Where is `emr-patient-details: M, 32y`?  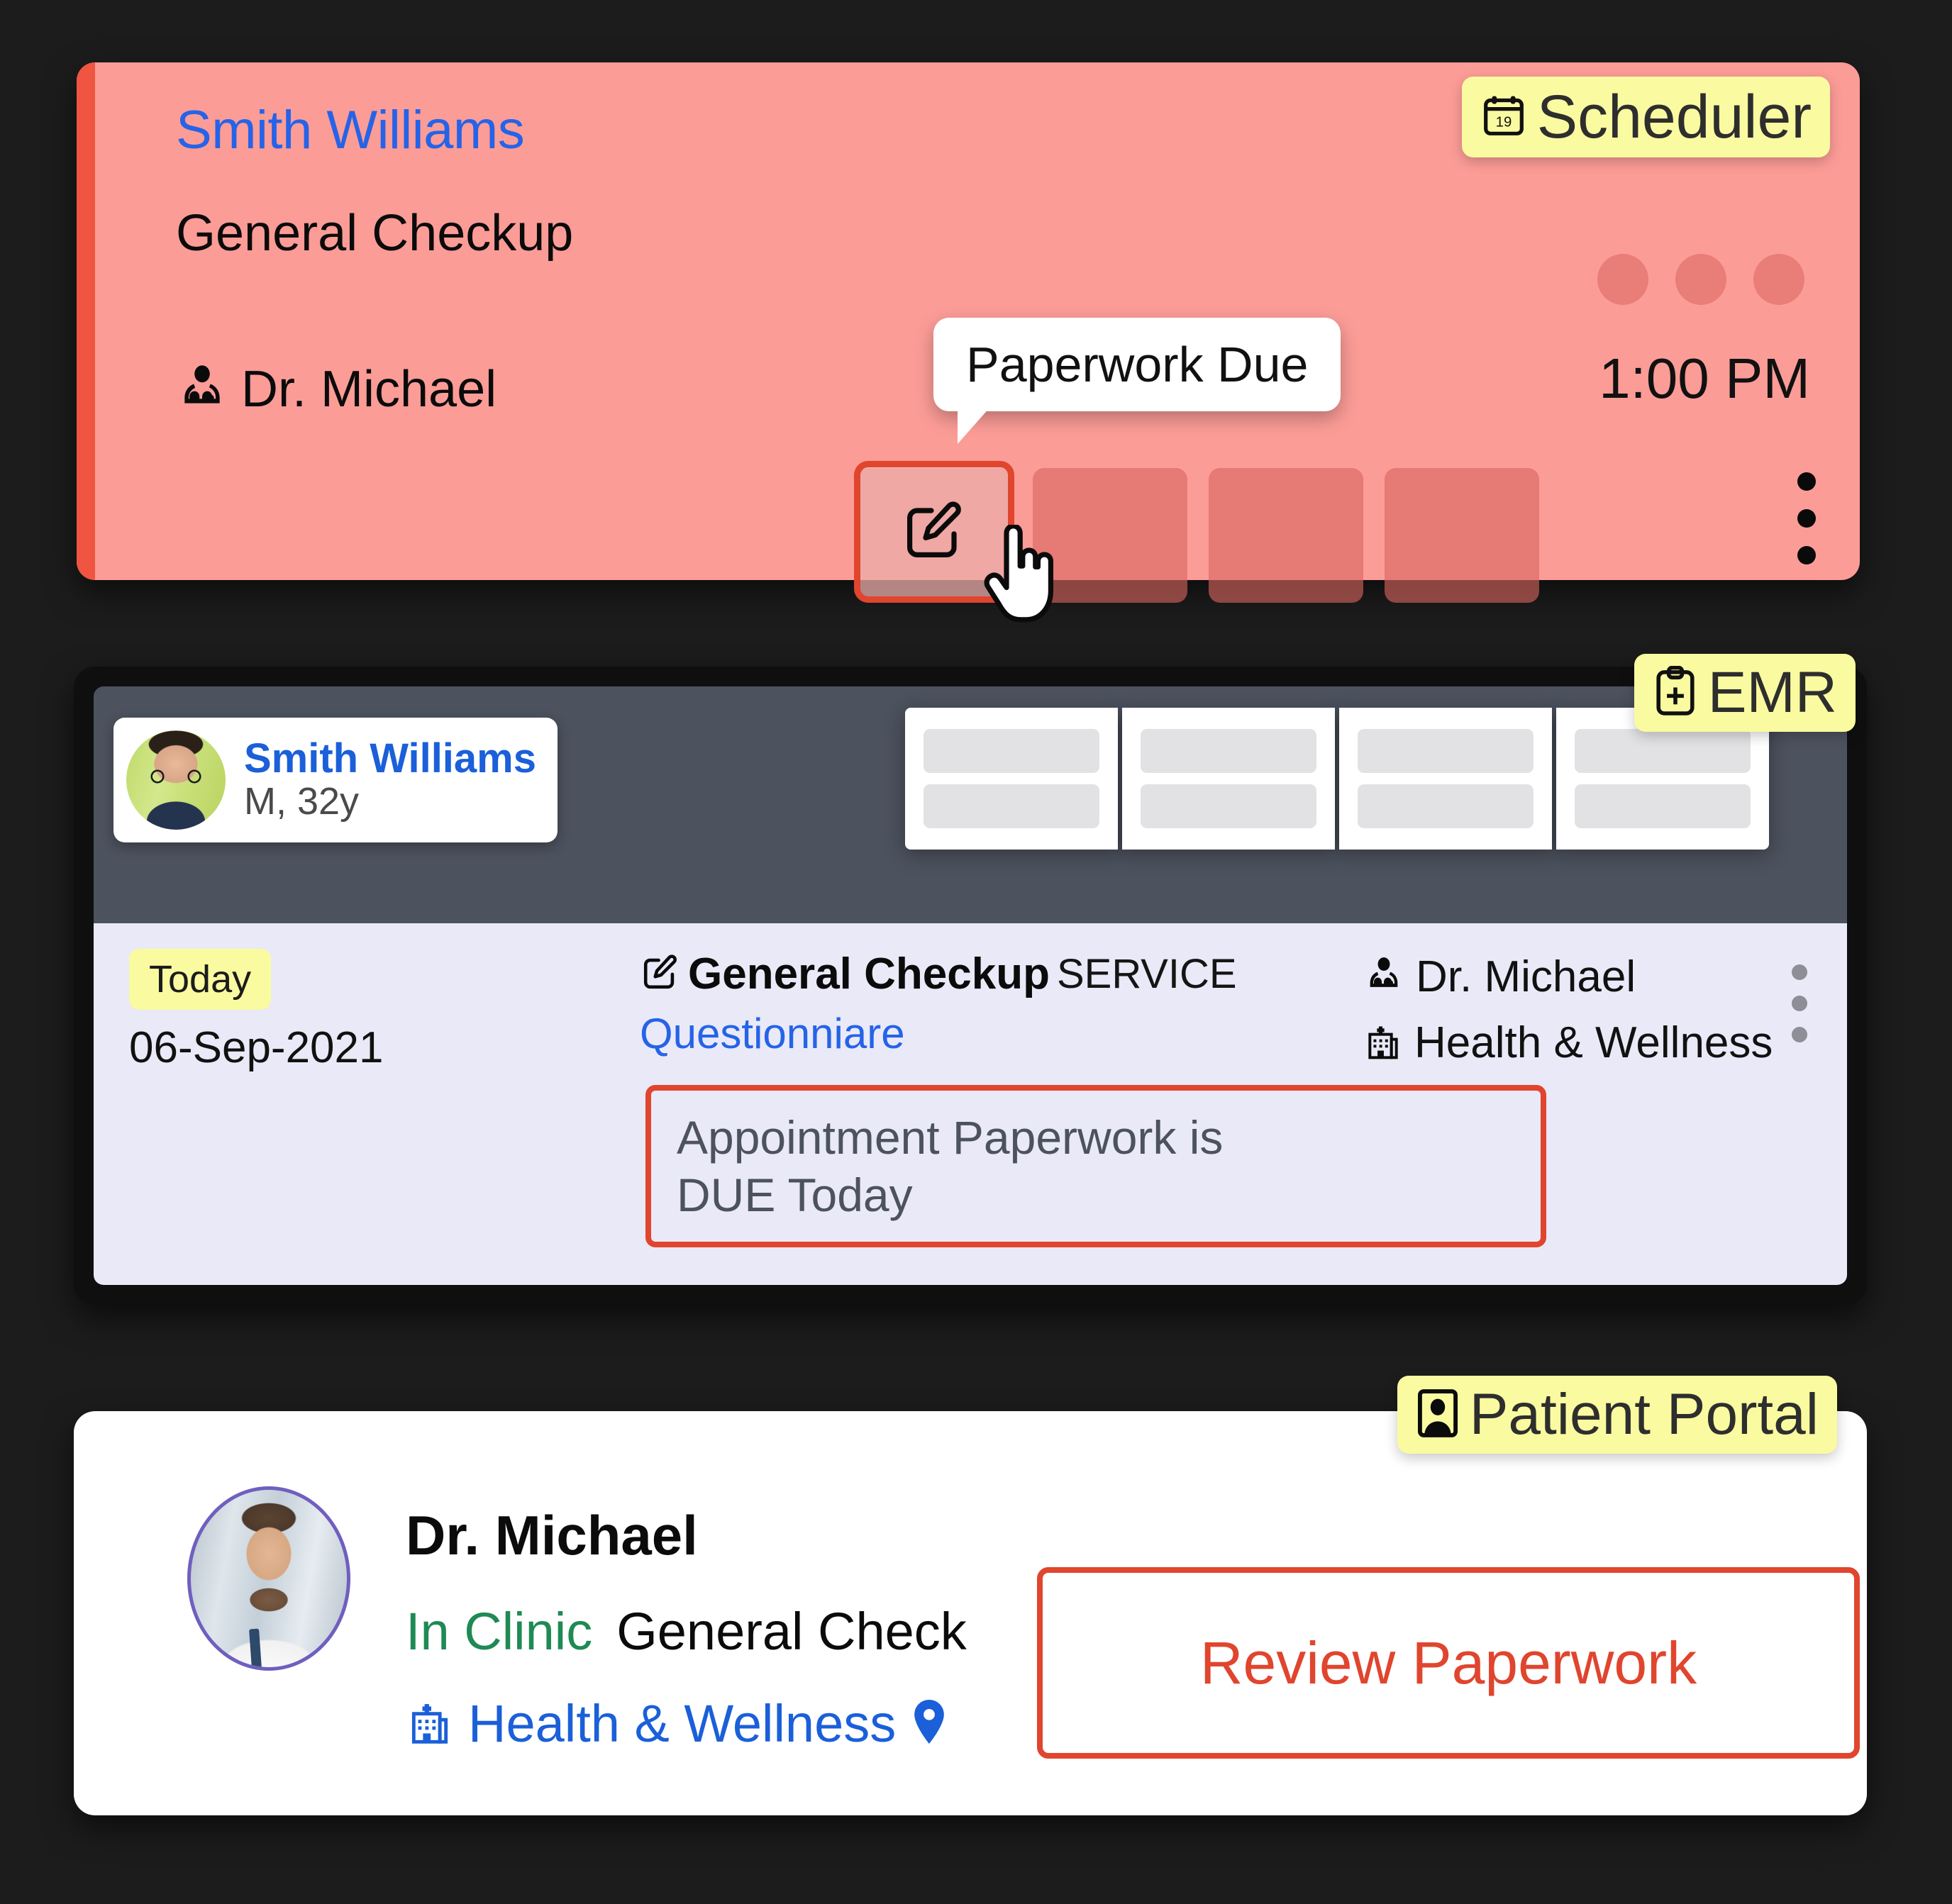 emr-patient-details: M, 32y is located at coordinates (302, 801).